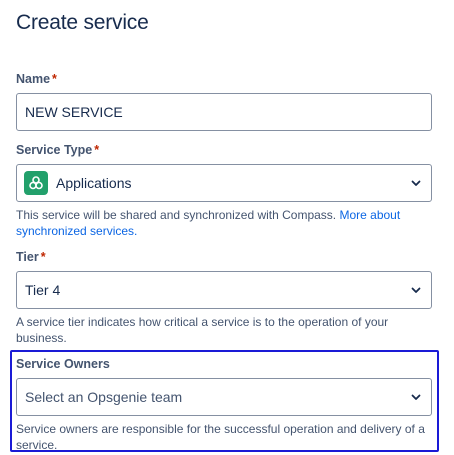 Image resolution: width=454 pixels, height=455 pixels. What do you see at coordinates (74, 112) in the screenshot?
I see `name-input-value: NEW SERVICE` at bounding box center [74, 112].